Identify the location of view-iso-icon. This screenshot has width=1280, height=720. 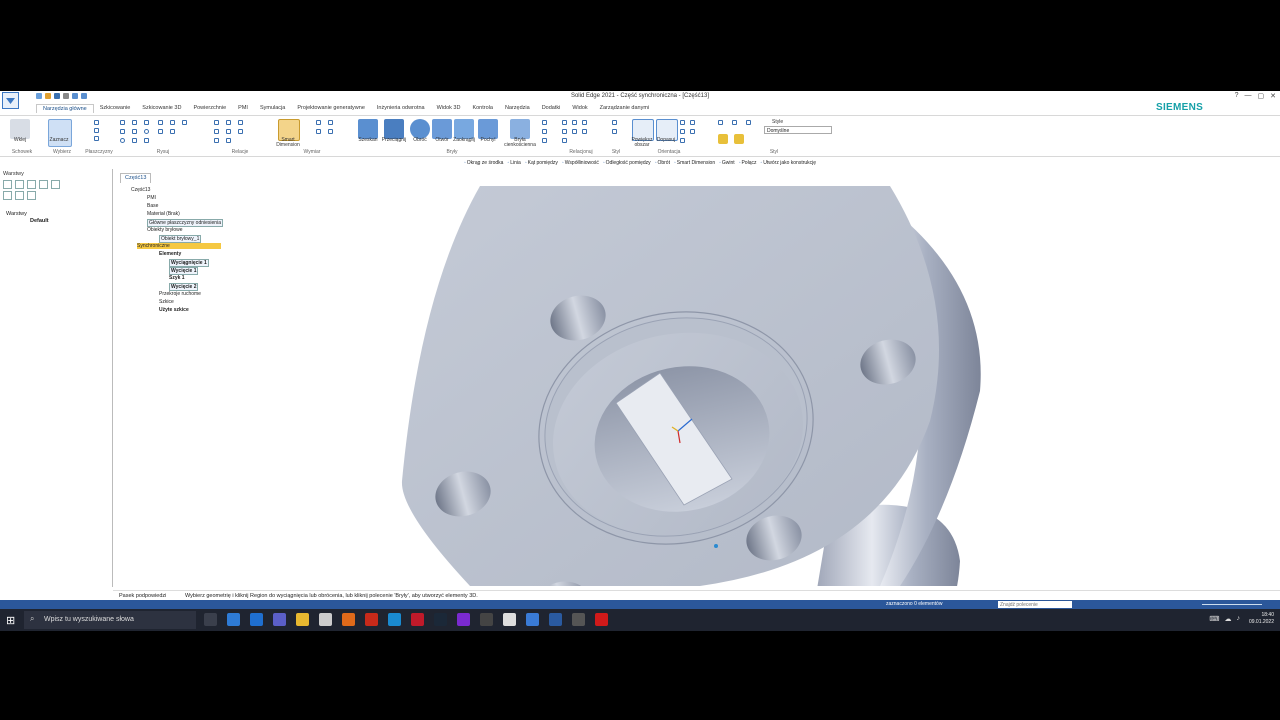
(734, 122).